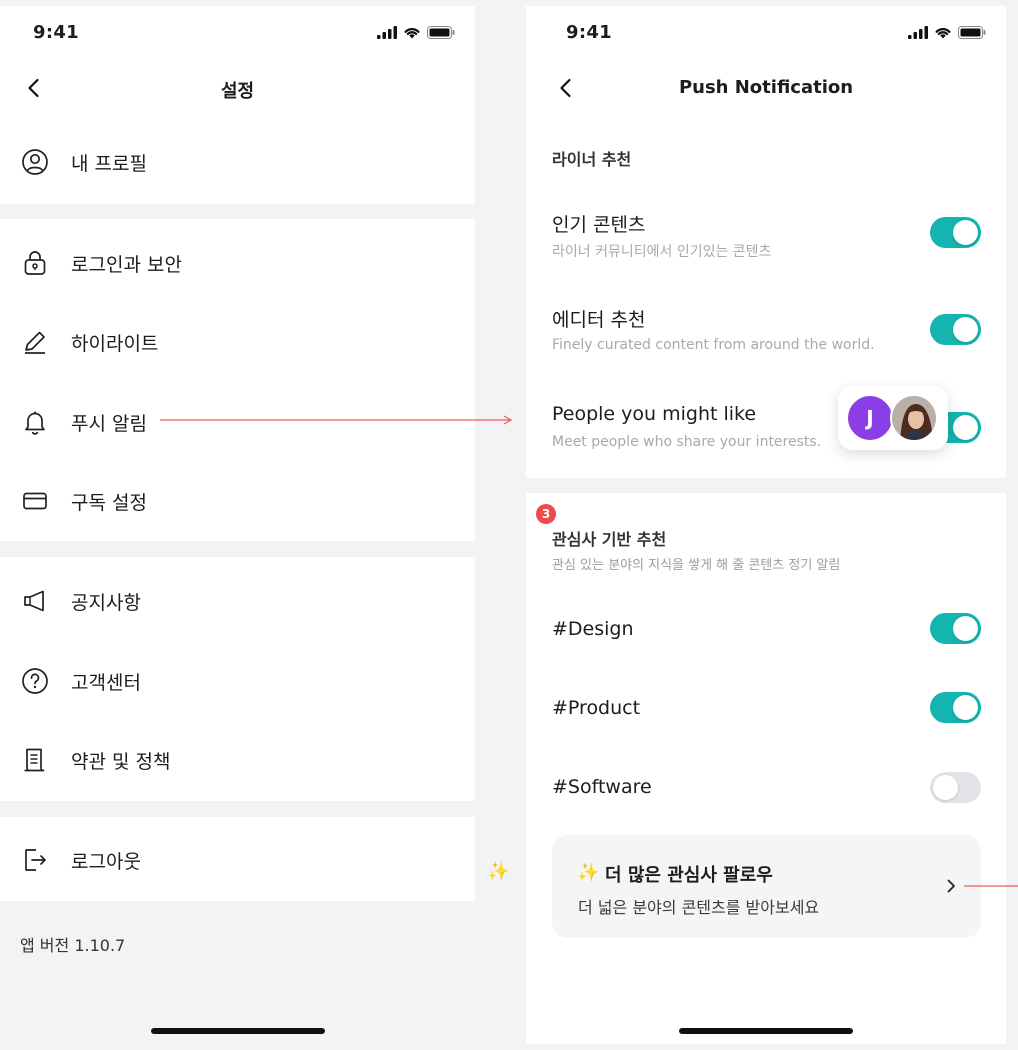  I want to click on section-title: 관심사 기반 추천, so click(609, 539).